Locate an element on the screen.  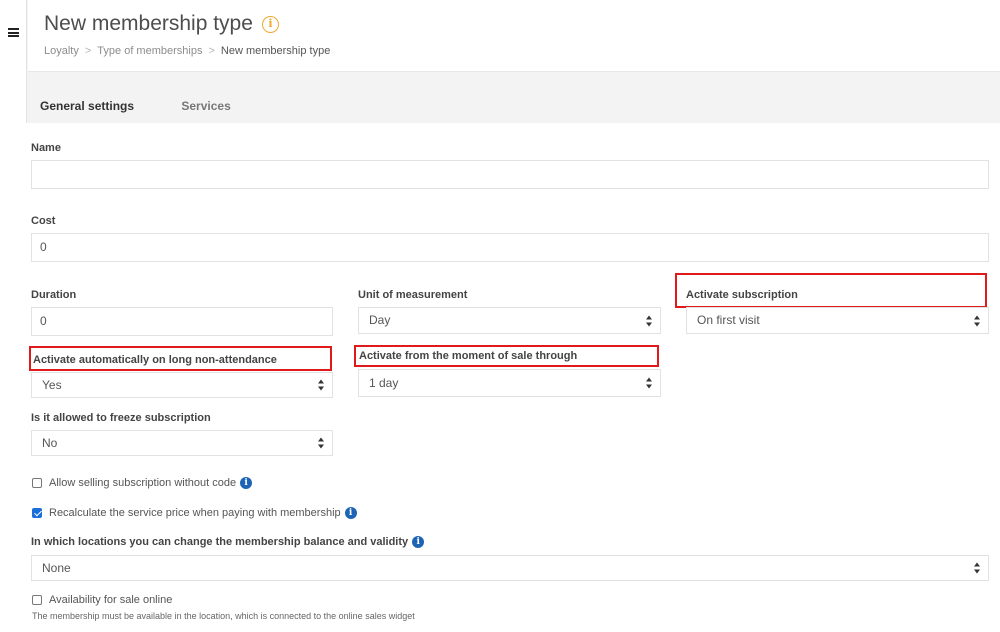
name-label: Name is located at coordinates (46, 148).